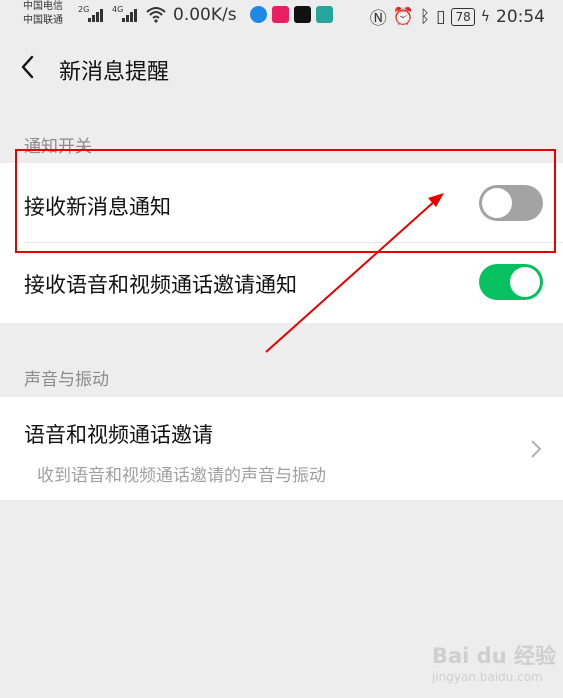  I want to click on header-bar: 新消息提醒, so click(281, 68).